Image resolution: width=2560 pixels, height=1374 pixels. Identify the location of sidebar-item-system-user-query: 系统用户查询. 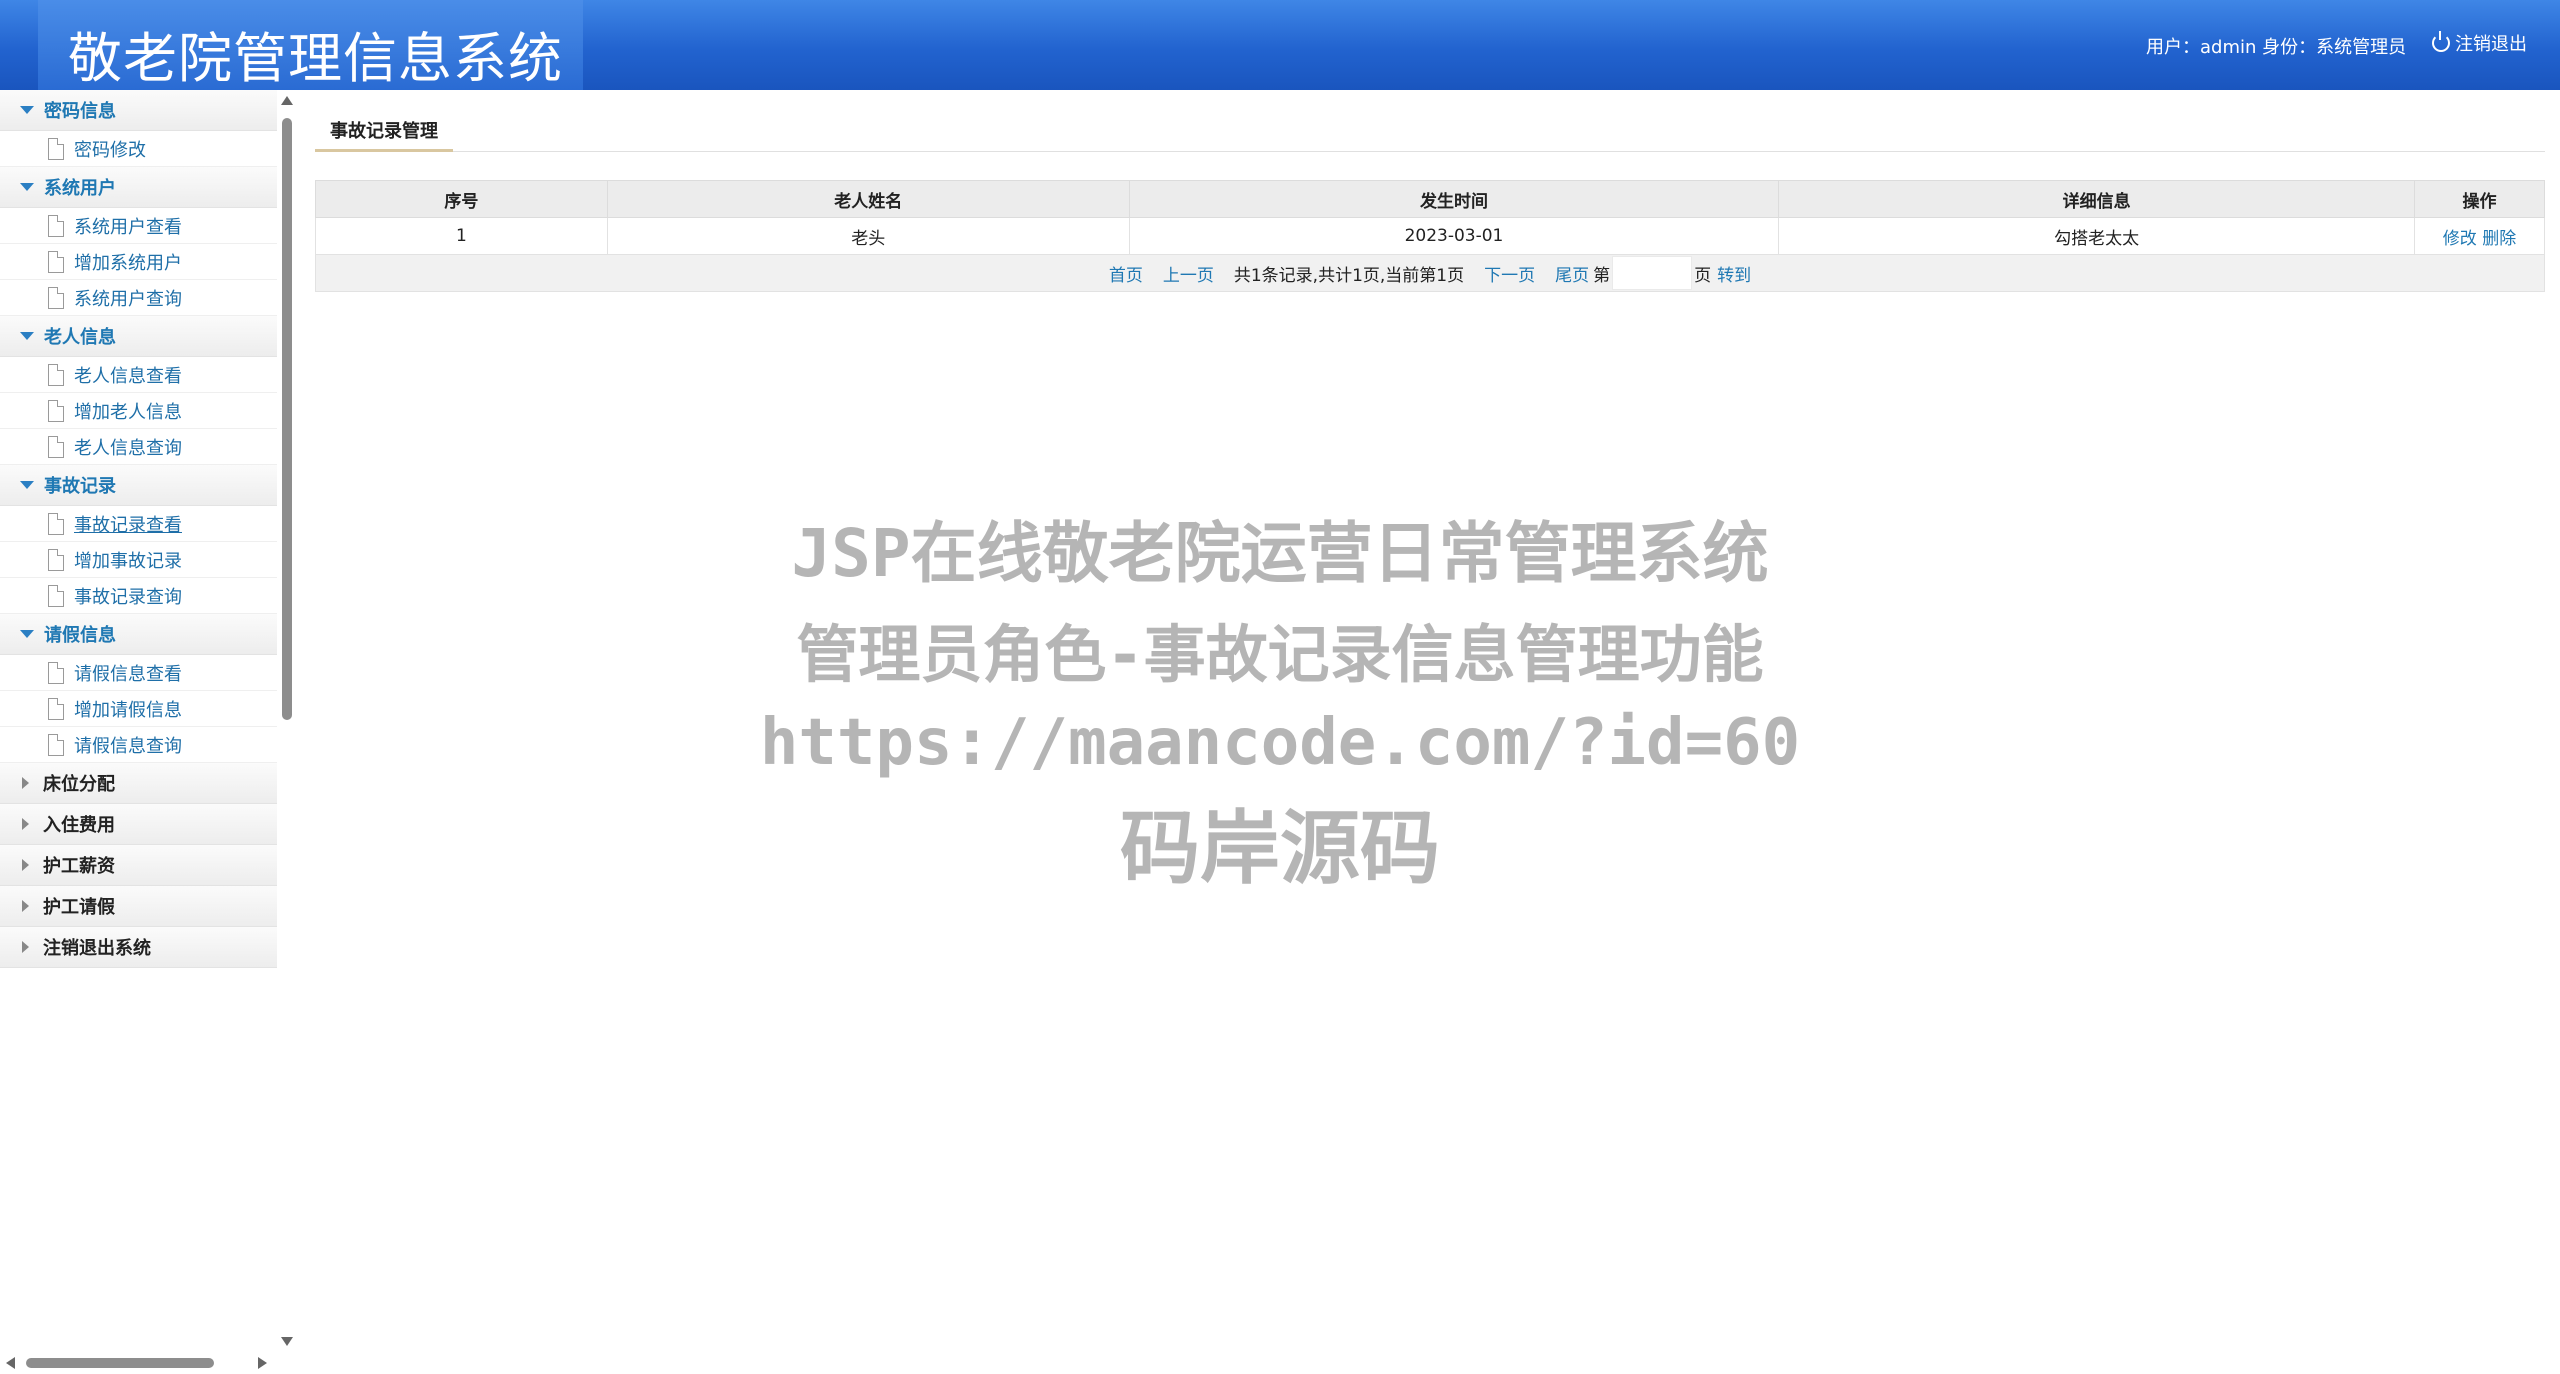
(138, 298).